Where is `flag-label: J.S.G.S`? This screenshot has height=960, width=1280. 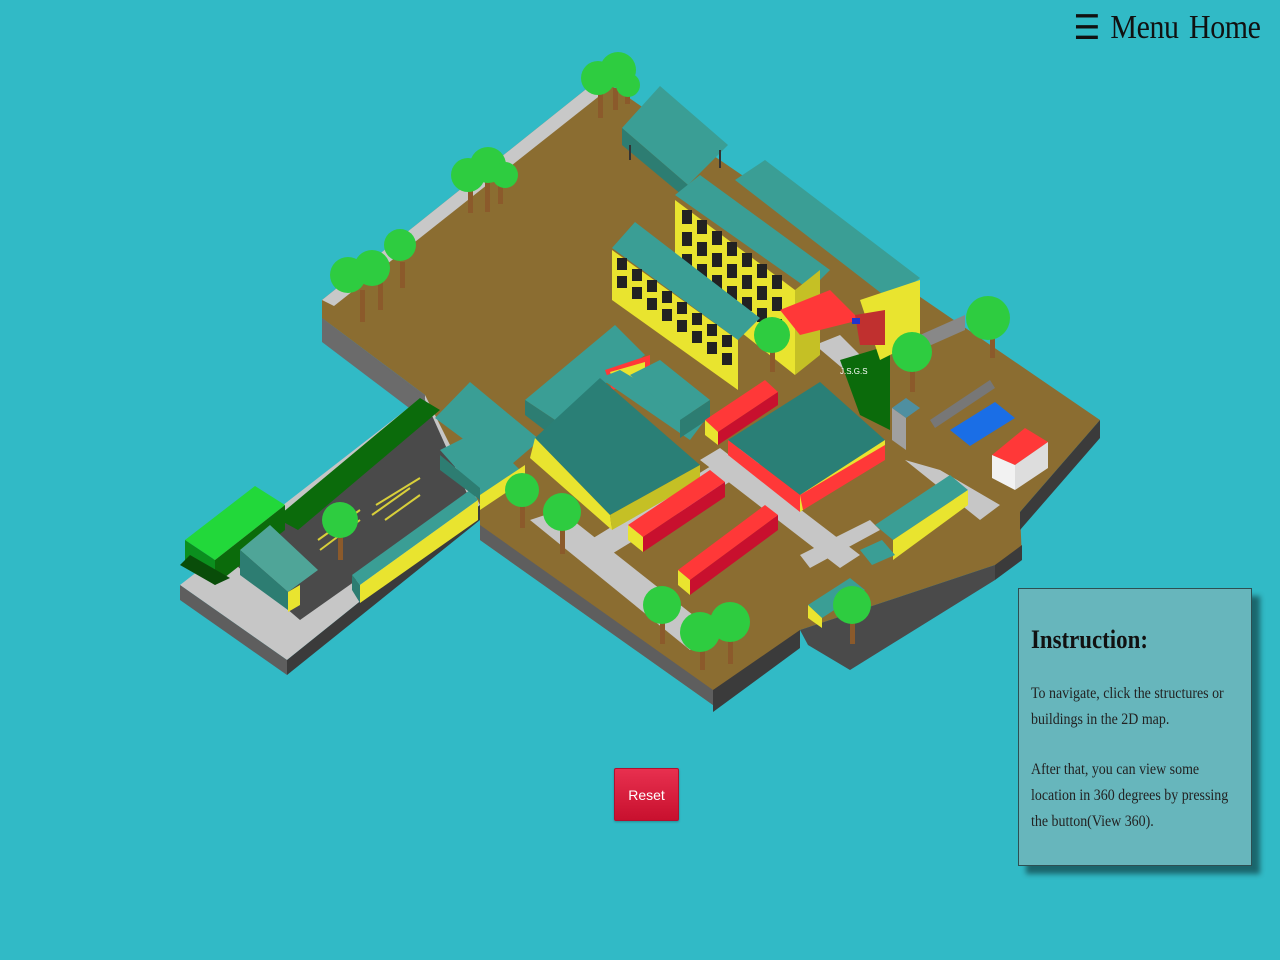
flag-label: J.S.G.S is located at coordinates (854, 371).